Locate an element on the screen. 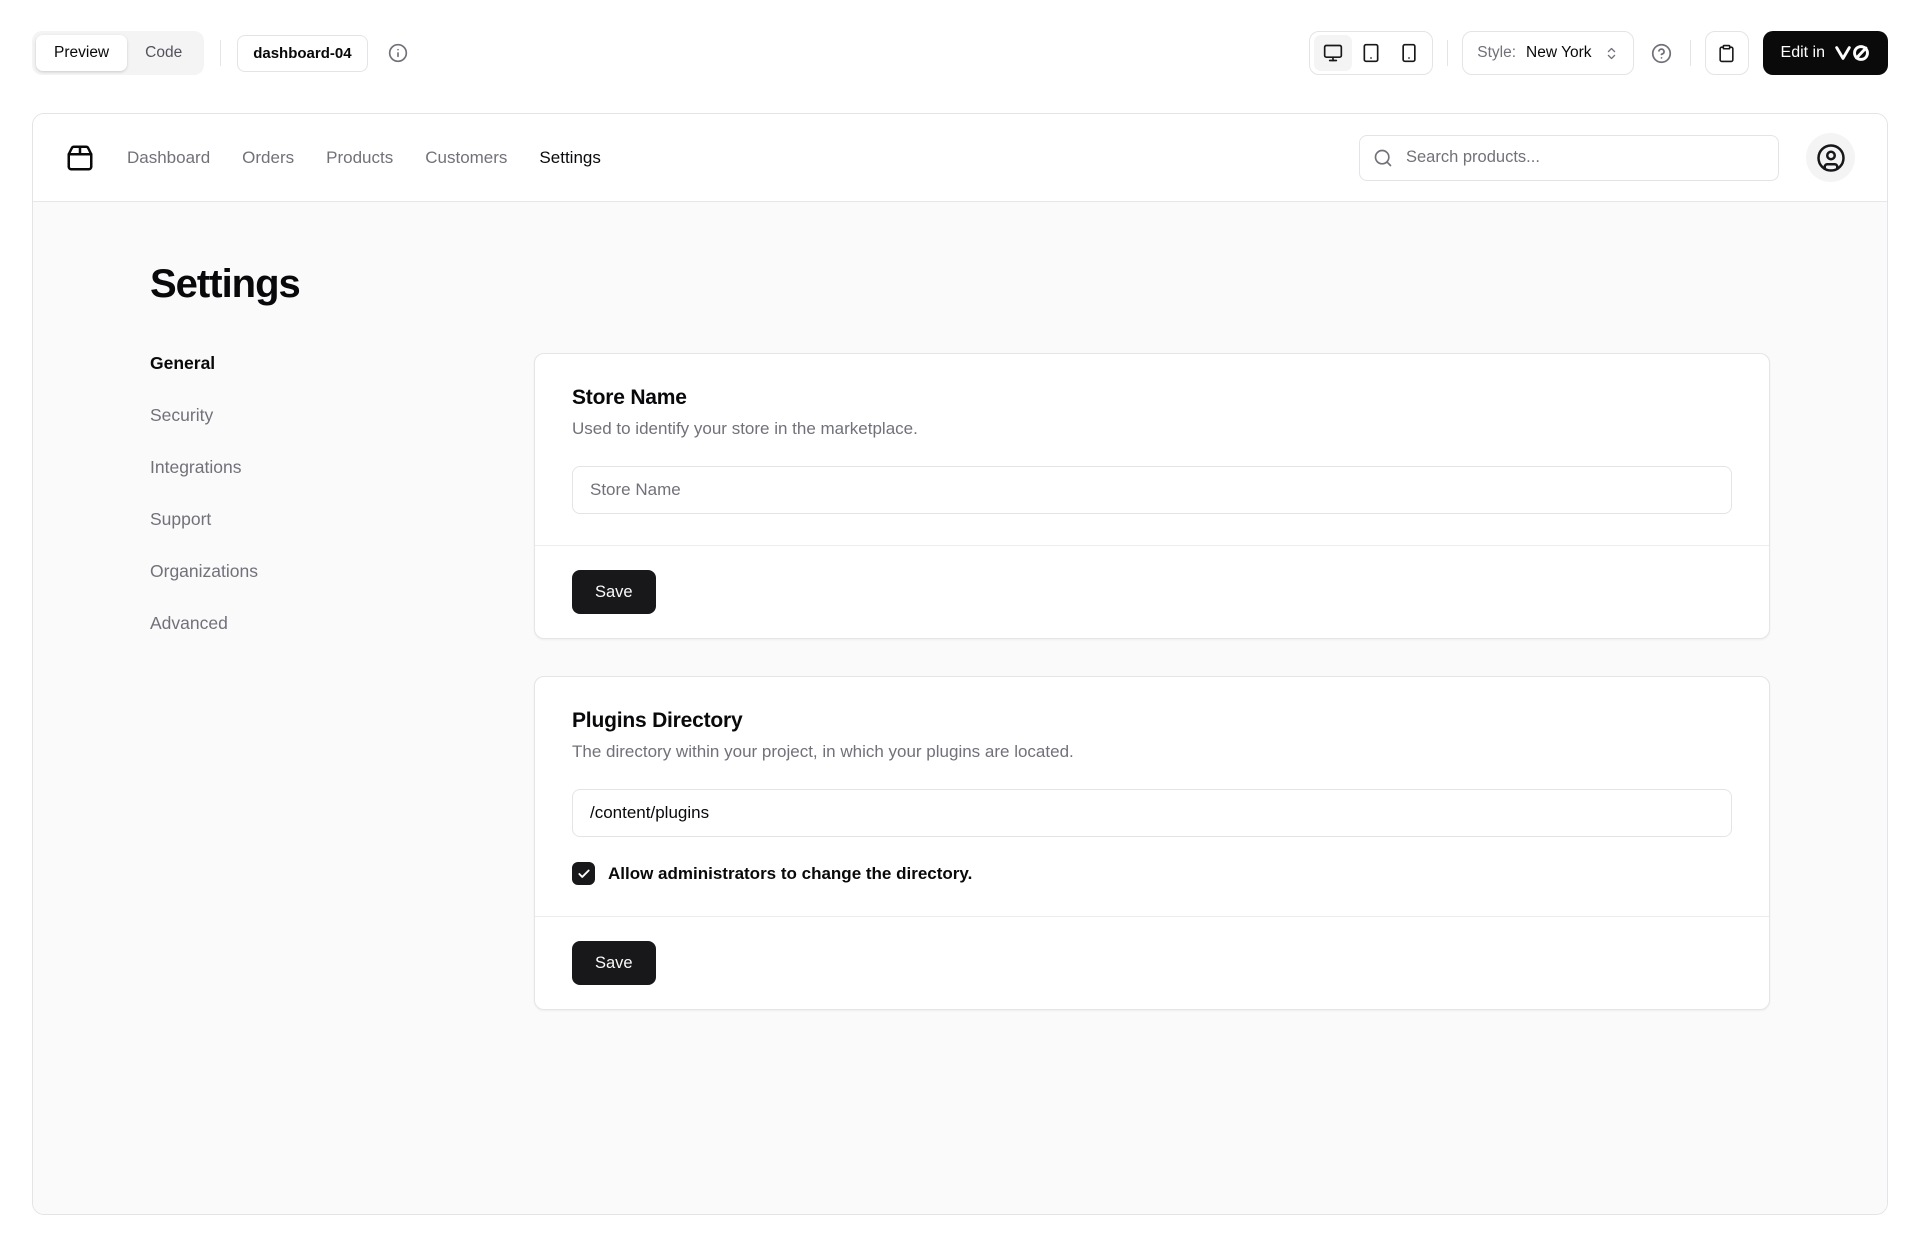  view-mode-tabs: Preview Code is located at coordinates (118, 53).